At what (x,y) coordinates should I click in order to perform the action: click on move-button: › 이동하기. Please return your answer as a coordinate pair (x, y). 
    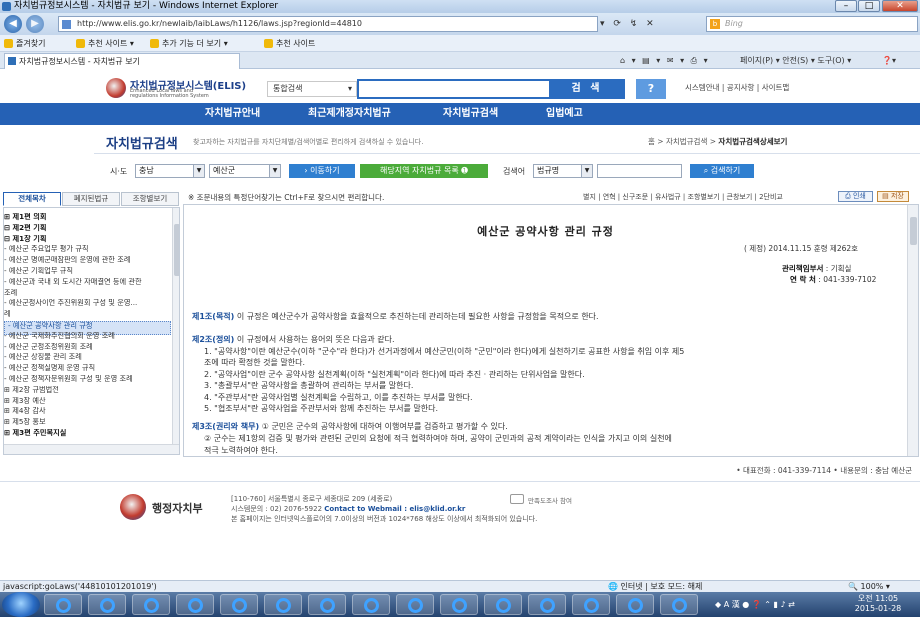
    Looking at the image, I should click on (322, 171).